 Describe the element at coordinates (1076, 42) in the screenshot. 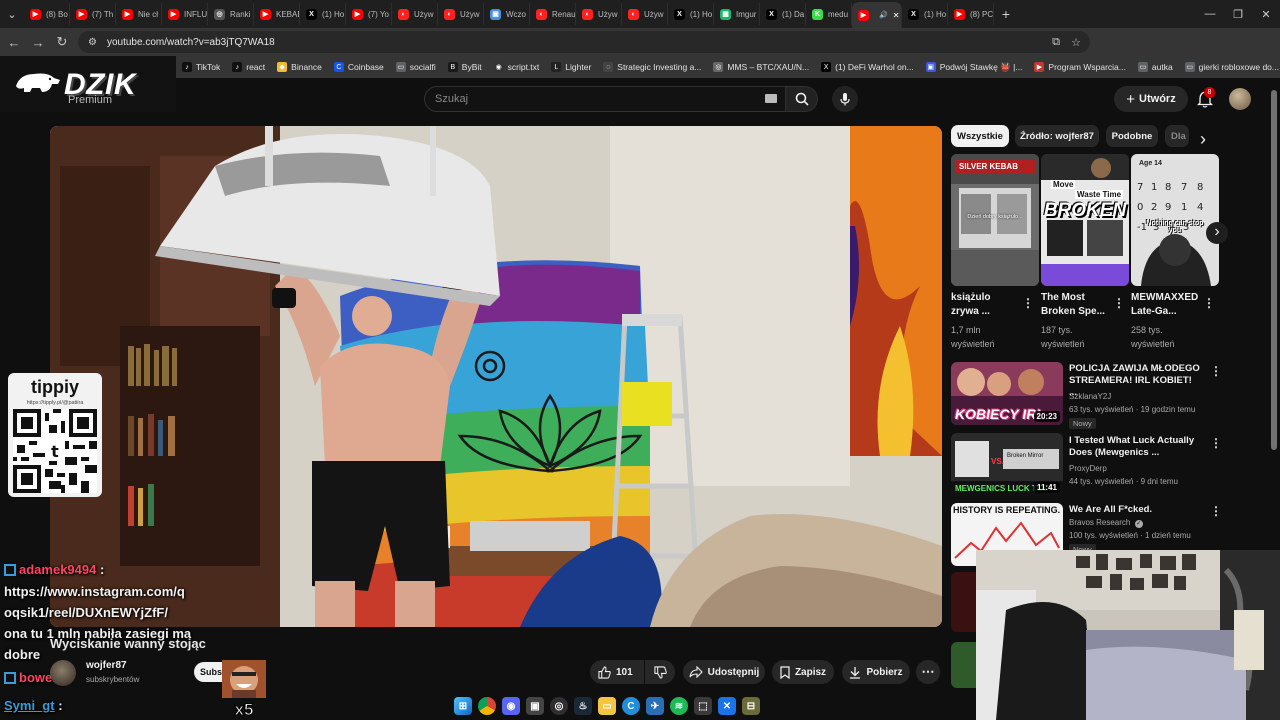

I see `bookmark-star-icon: ☆` at that location.